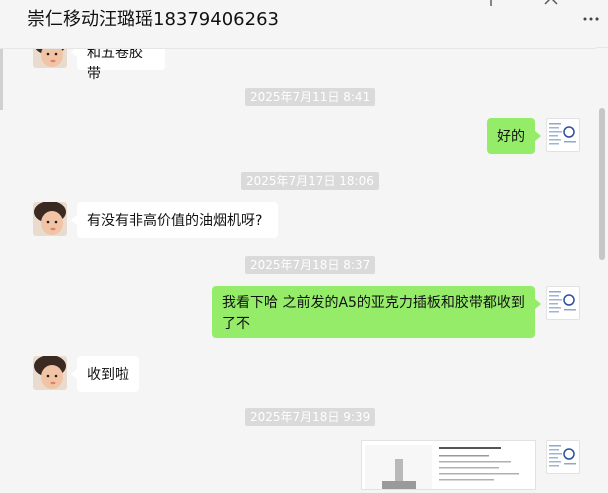 The height and width of the screenshot is (493, 608). Describe the element at coordinates (602, 265) in the screenshot. I see `chat-scrollbar` at that location.